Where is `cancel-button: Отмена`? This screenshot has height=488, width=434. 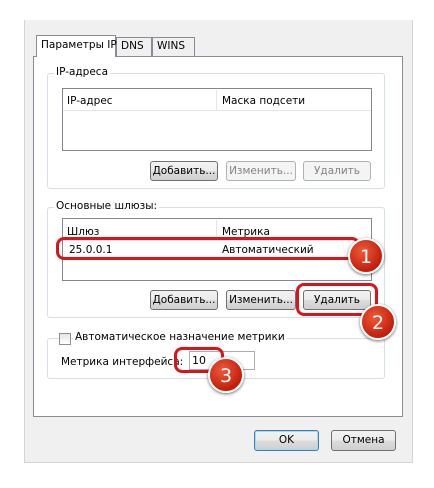
cancel-button: Отмена is located at coordinates (363, 440).